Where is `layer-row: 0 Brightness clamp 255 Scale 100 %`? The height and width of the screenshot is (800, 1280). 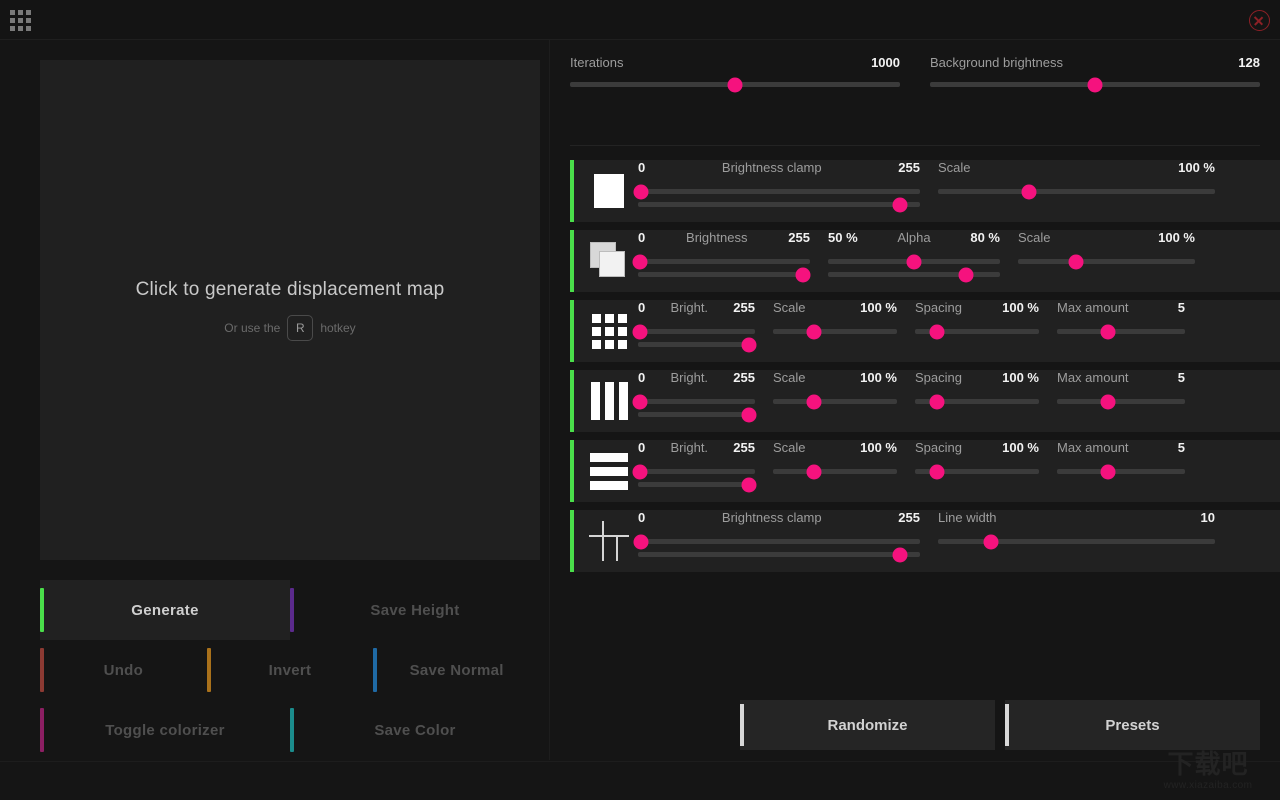
layer-row: 0 Brightness clamp 255 Scale 100 % is located at coordinates (925, 191).